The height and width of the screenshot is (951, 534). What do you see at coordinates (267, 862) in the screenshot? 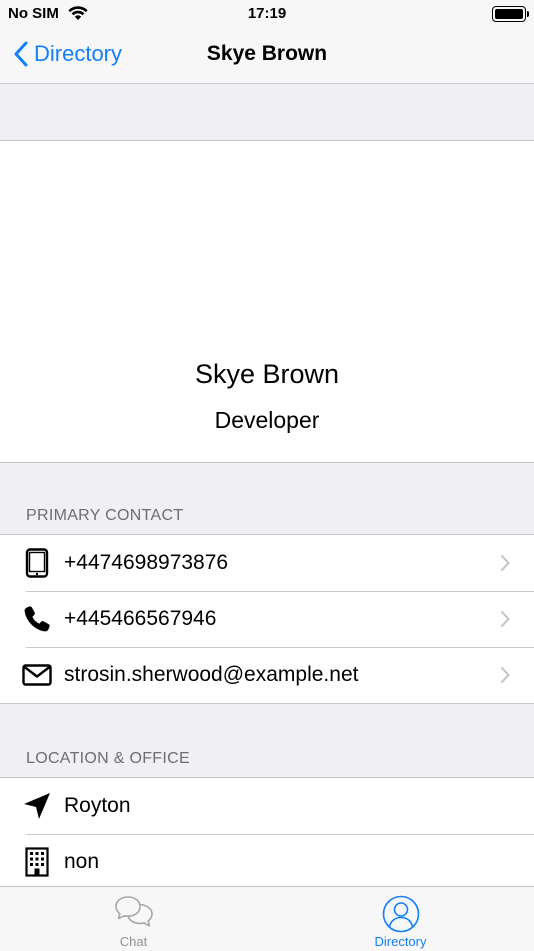
I see `office-row: non` at bounding box center [267, 862].